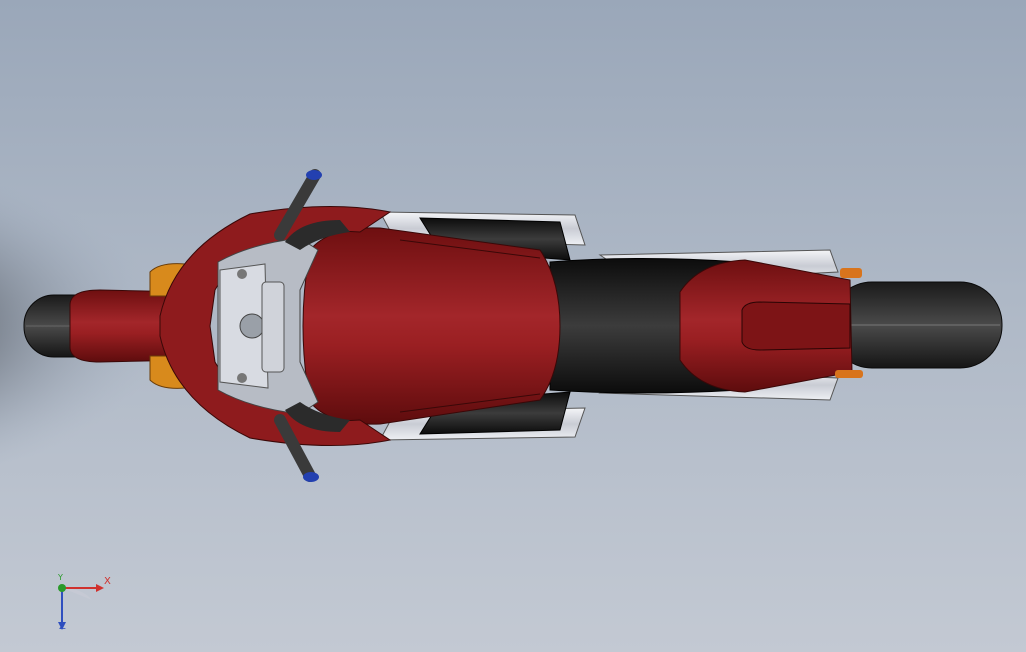 This screenshot has height=652, width=1026. I want to click on y-axis-dot, so click(62, 588).